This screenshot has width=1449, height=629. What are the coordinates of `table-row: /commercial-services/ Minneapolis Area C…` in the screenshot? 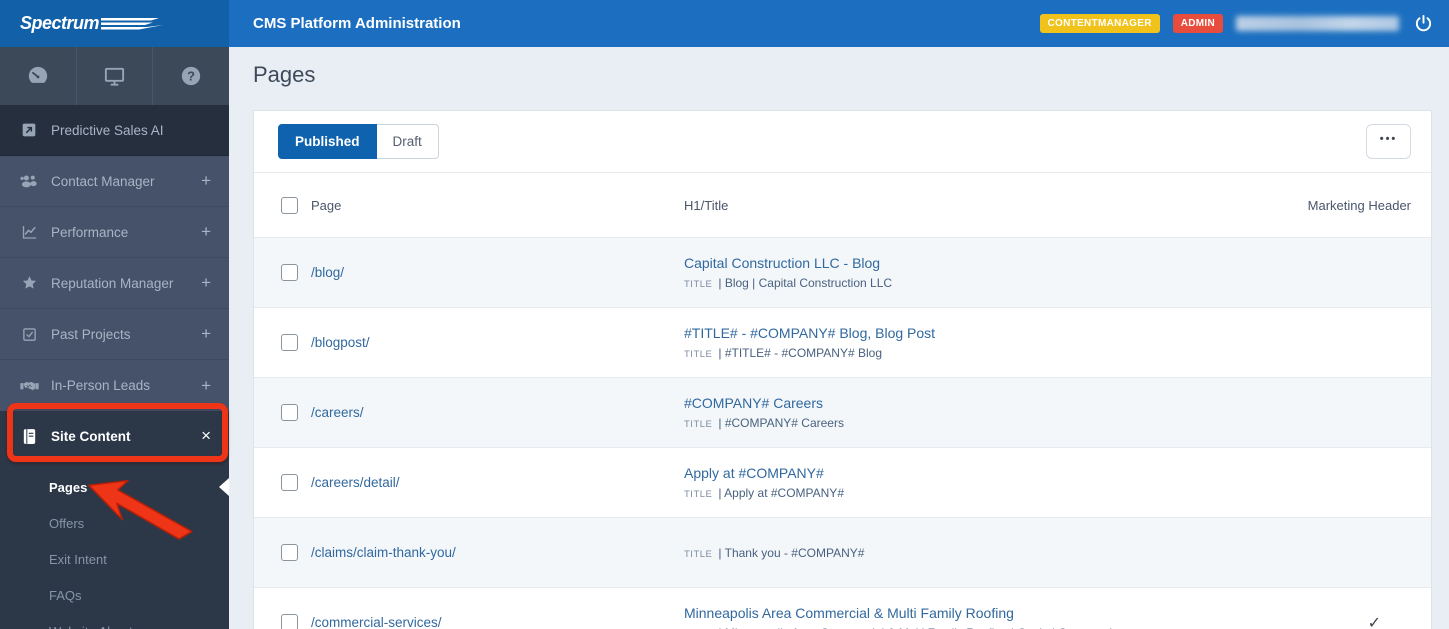 It's located at (842, 608).